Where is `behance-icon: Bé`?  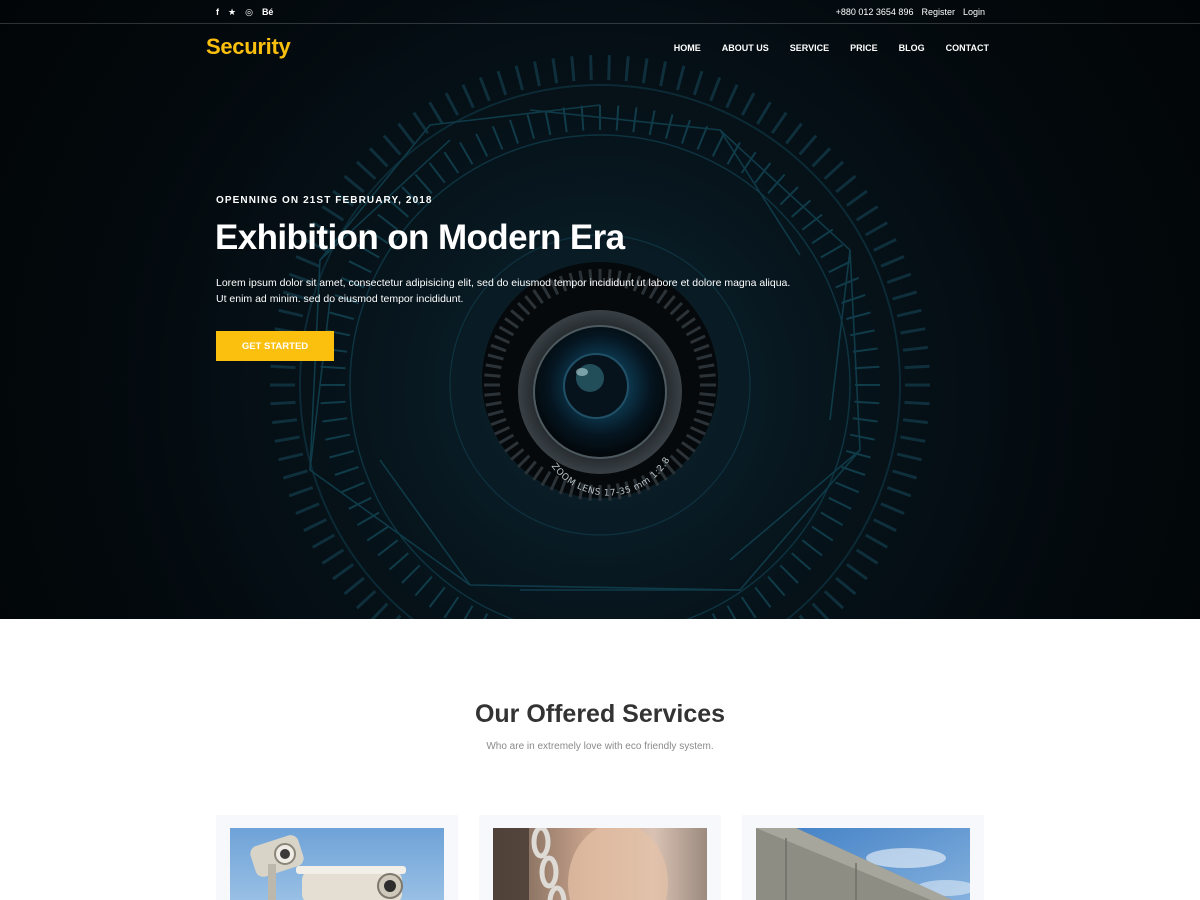
behance-icon: Bé is located at coordinates (268, 12).